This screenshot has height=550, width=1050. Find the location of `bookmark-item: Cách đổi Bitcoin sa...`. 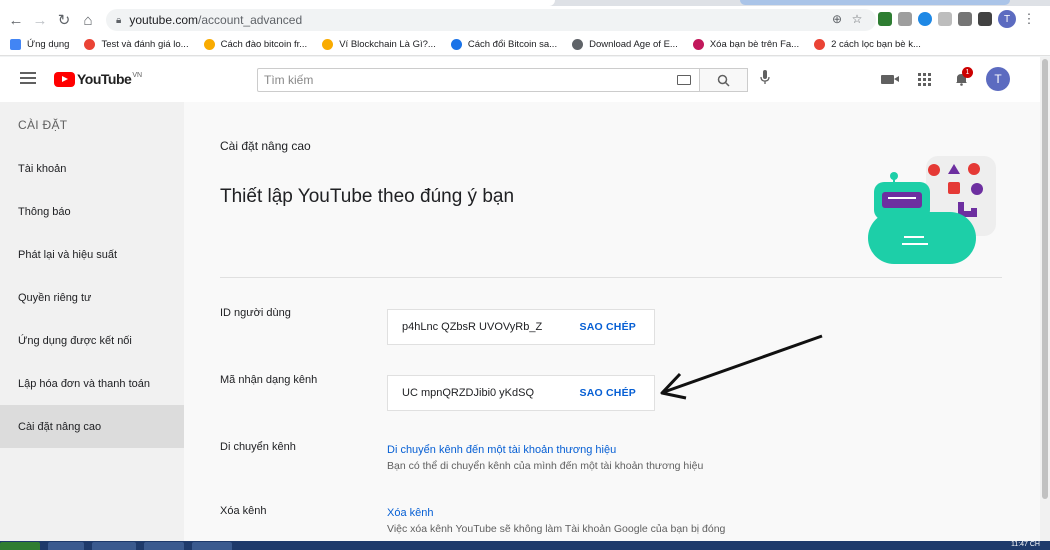

bookmark-item: Cách đổi Bitcoin sa... is located at coordinates (504, 44).